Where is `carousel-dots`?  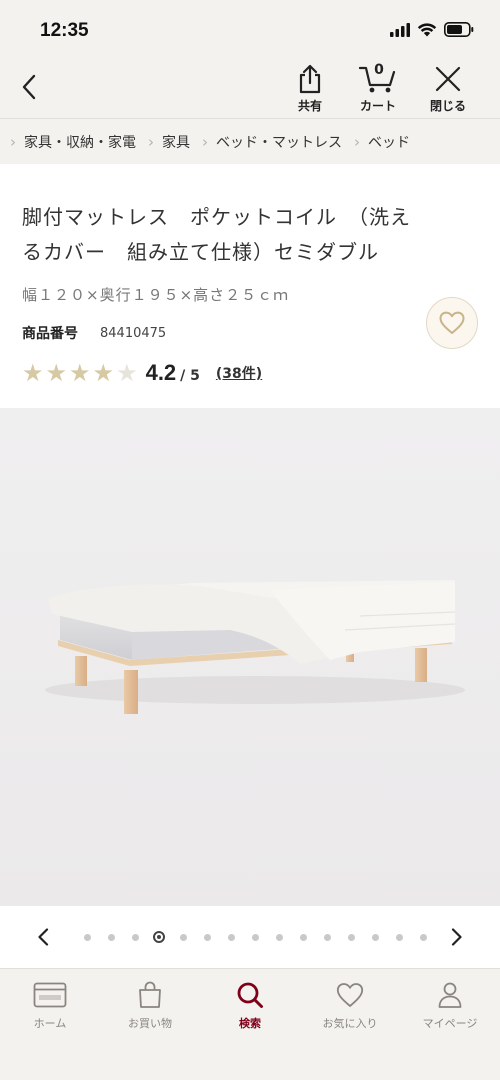
carousel-dots is located at coordinates (255, 937).